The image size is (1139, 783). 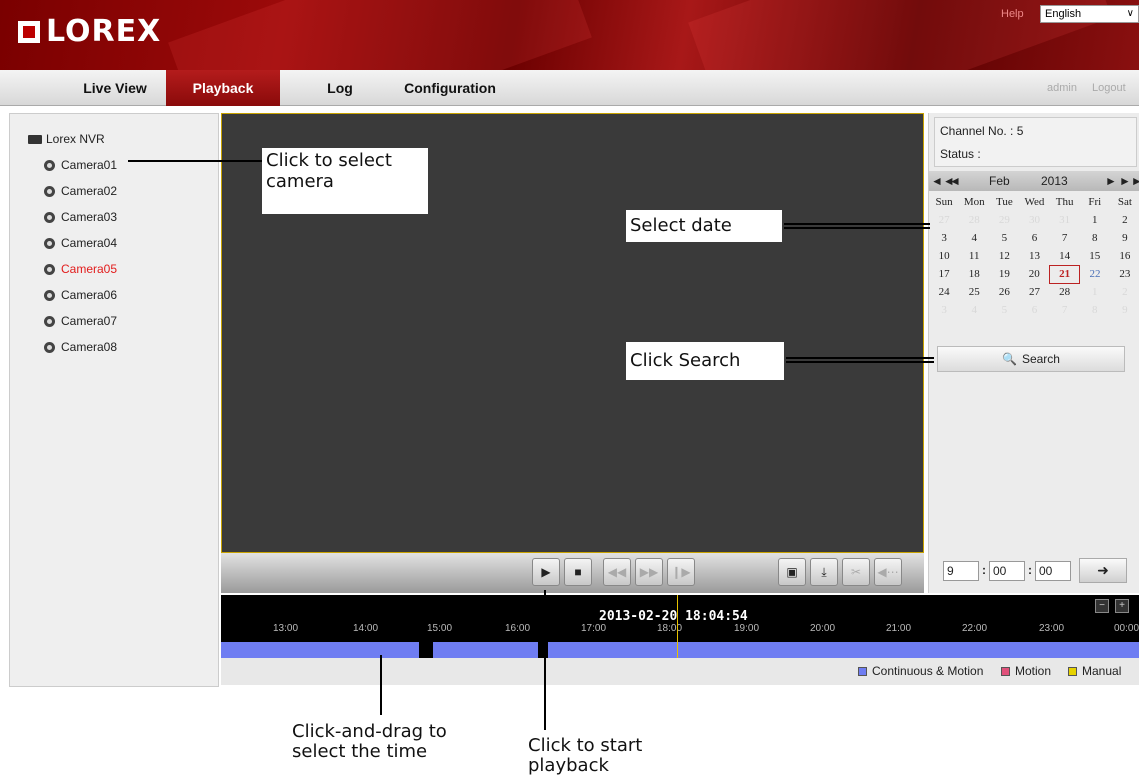 What do you see at coordinates (1111, 181) in the screenshot?
I see `next-month-icon: ►` at bounding box center [1111, 181].